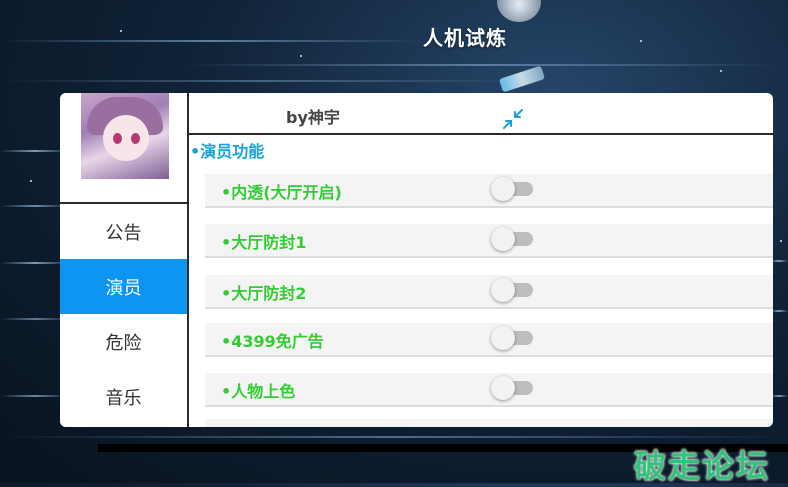 This screenshot has width=788, height=487. I want to click on feature-row-partial, so click(489, 423).